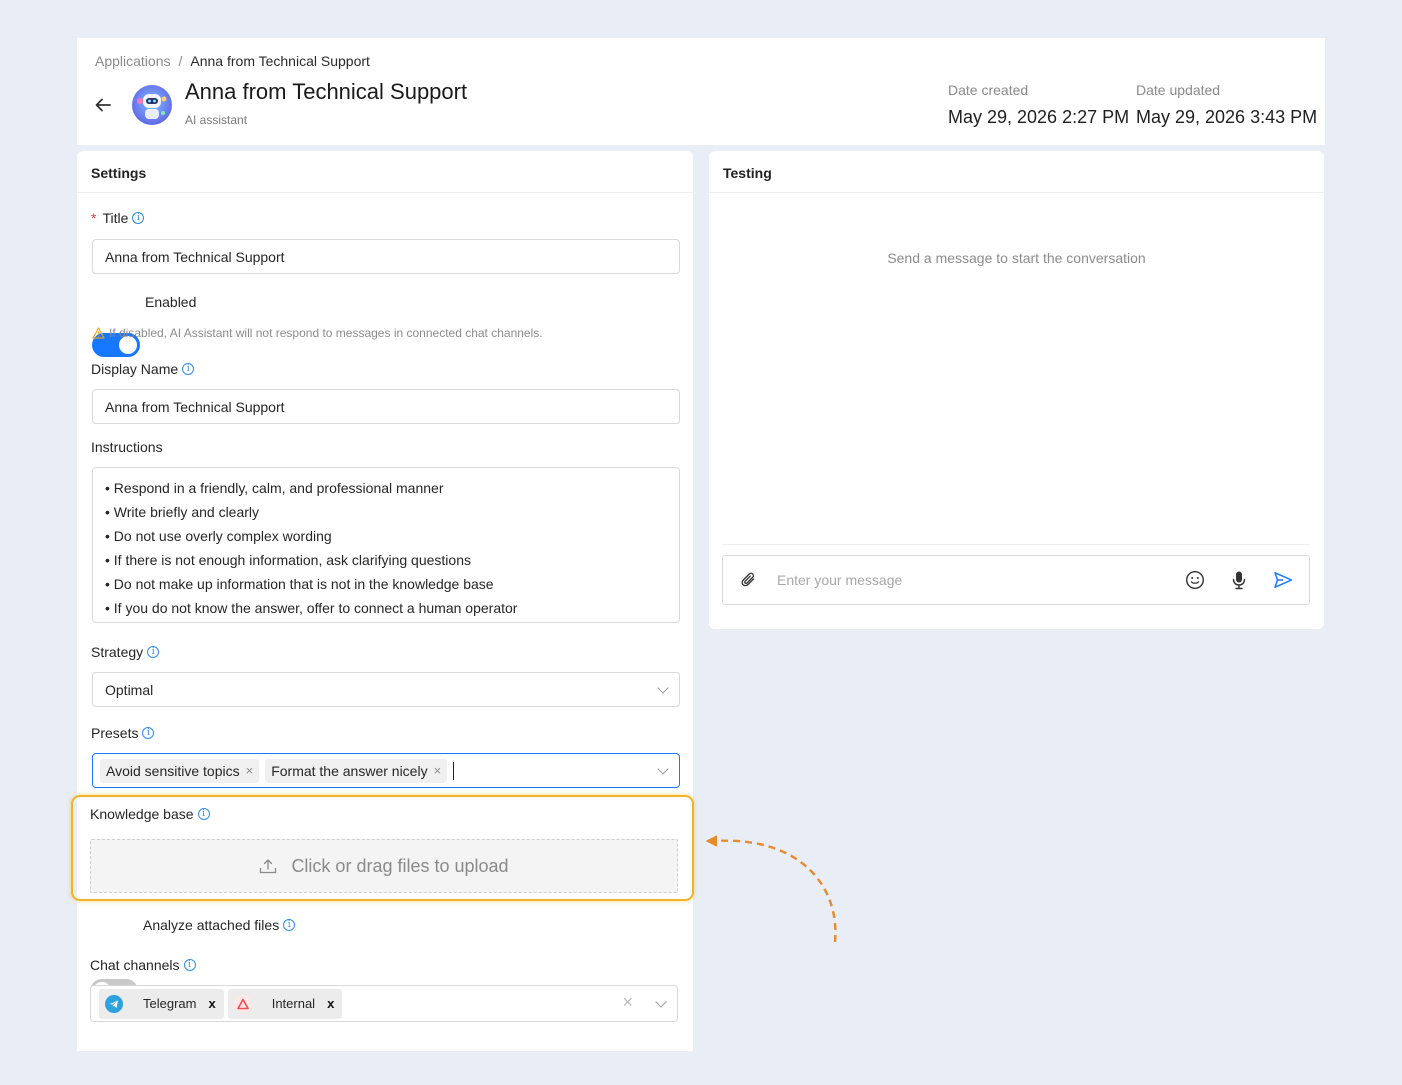 This screenshot has width=1402, height=1085. What do you see at coordinates (195, 256) in the screenshot?
I see `title-input-value: Anna from Technical Support` at bounding box center [195, 256].